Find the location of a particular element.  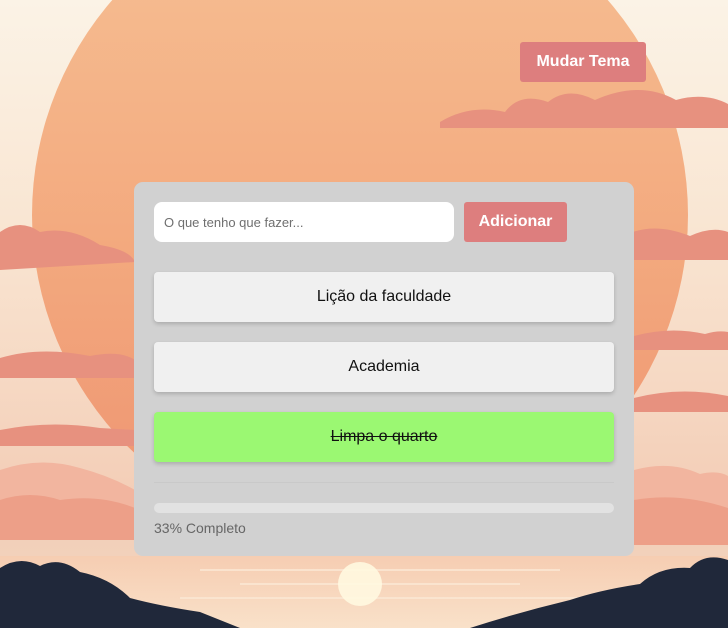

task-label: Academia is located at coordinates (384, 366).